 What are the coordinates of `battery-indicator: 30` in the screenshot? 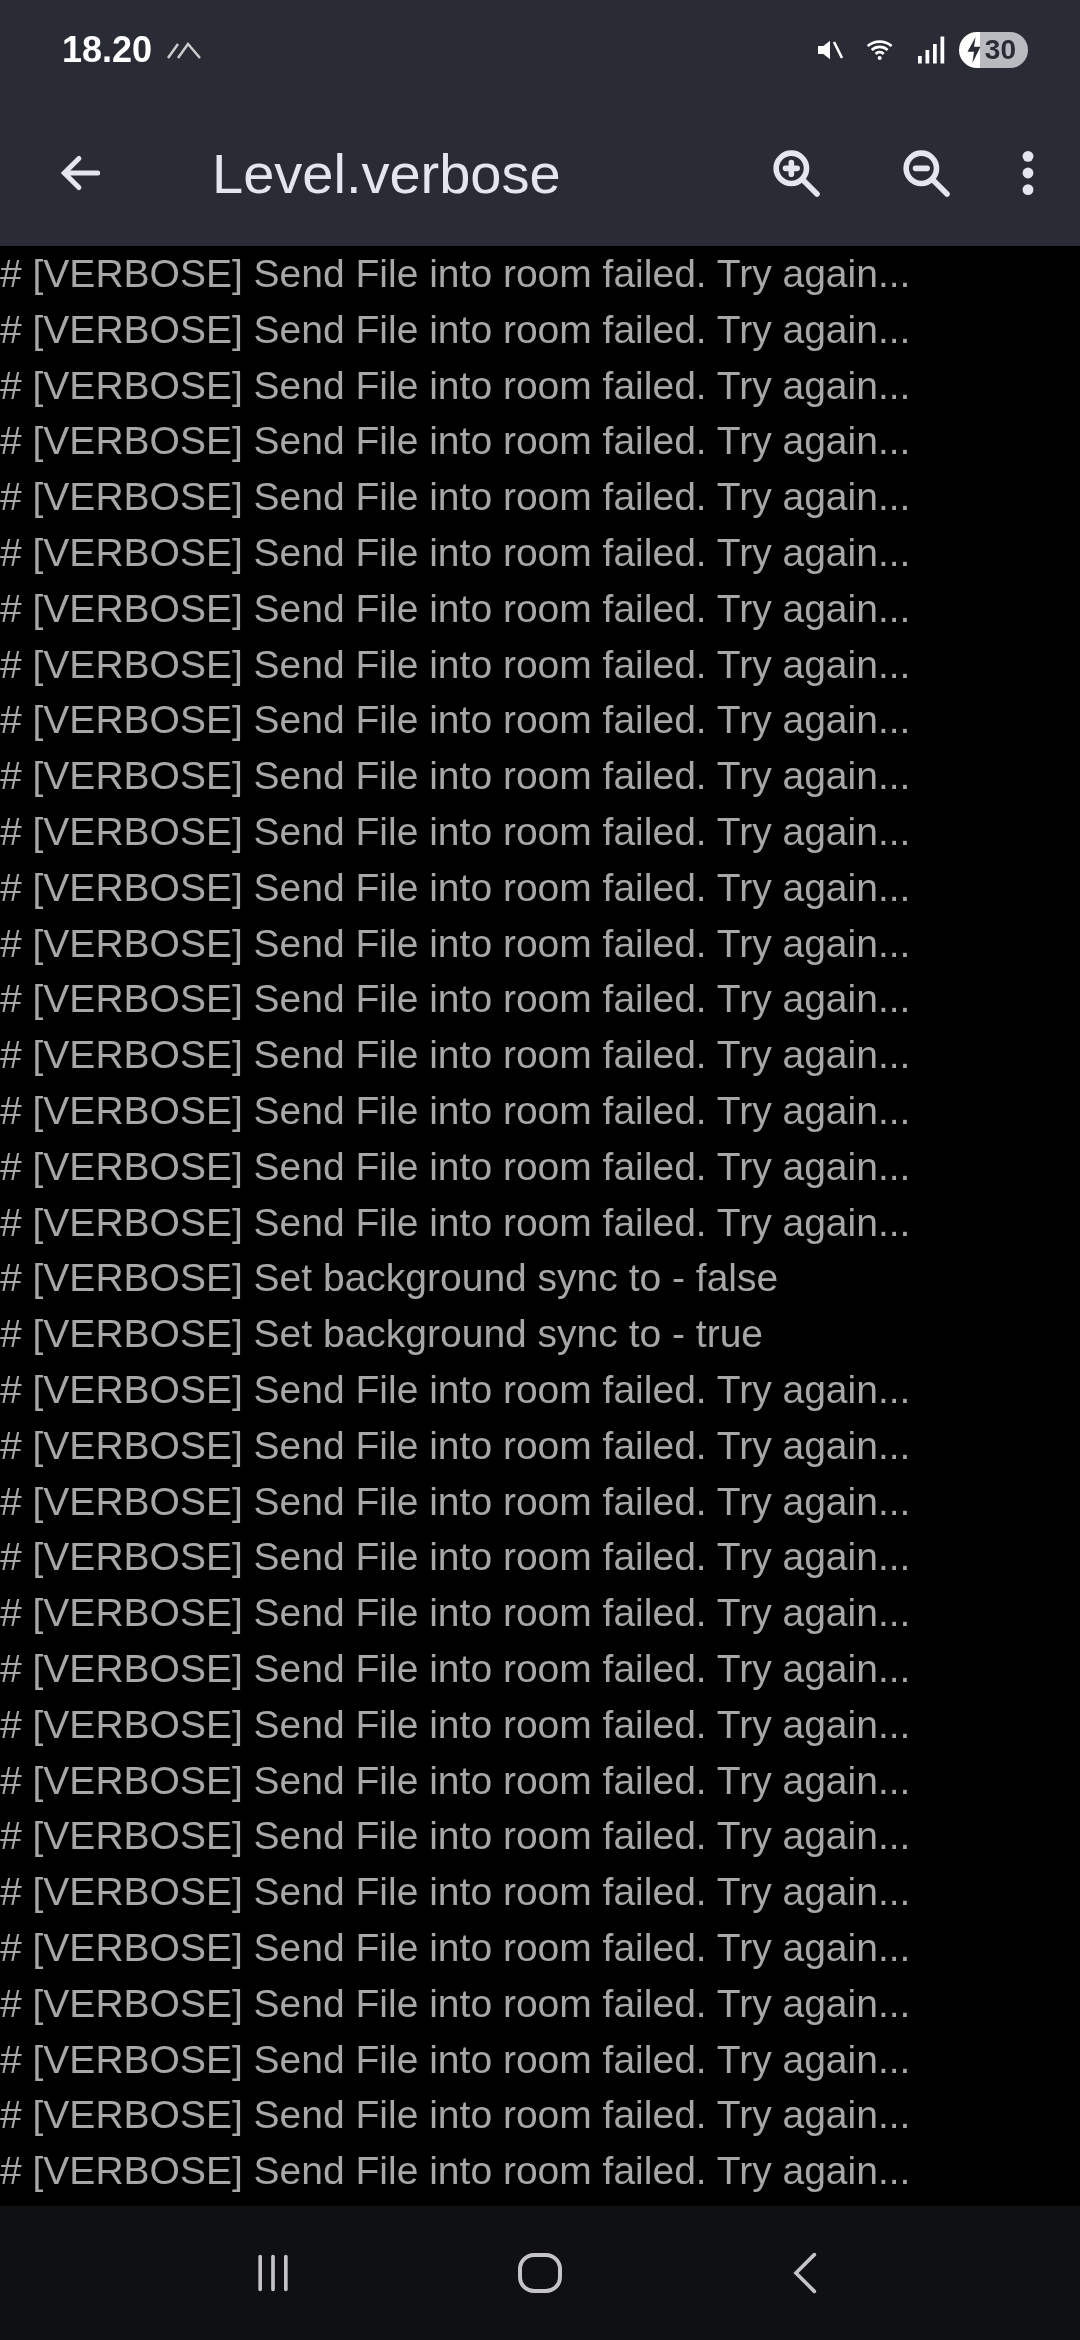 It's located at (993, 50).